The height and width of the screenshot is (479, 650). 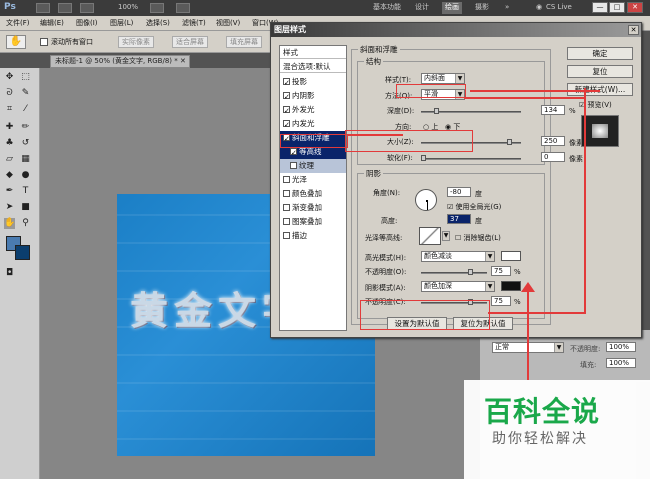 What do you see at coordinates (553, 141) in the screenshot?
I see `size-field: 250` at bounding box center [553, 141].